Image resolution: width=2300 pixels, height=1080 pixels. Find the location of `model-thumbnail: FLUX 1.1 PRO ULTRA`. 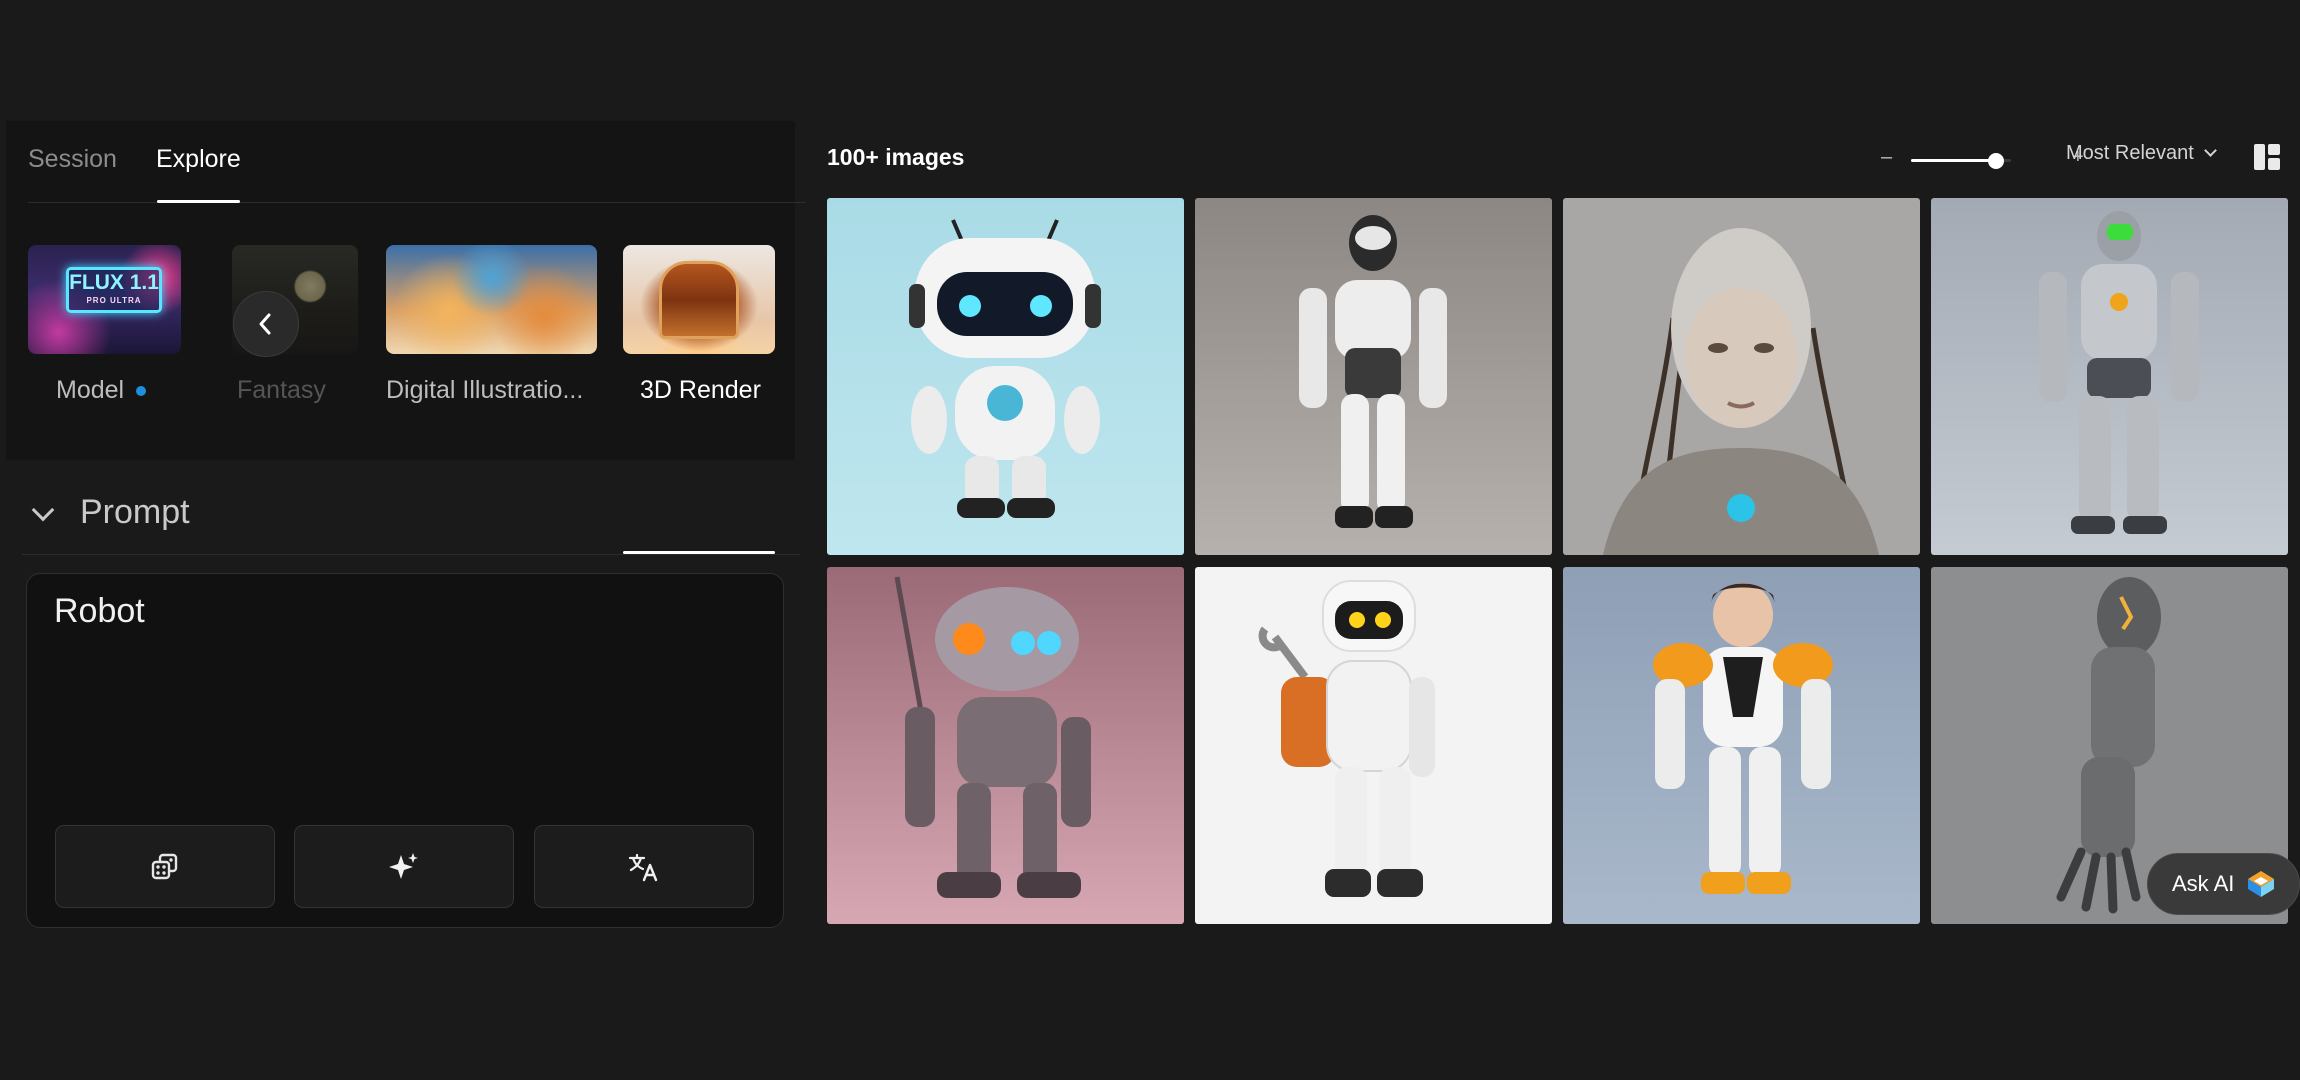

model-thumbnail: FLUX 1.1 PRO ULTRA is located at coordinates (104, 299).